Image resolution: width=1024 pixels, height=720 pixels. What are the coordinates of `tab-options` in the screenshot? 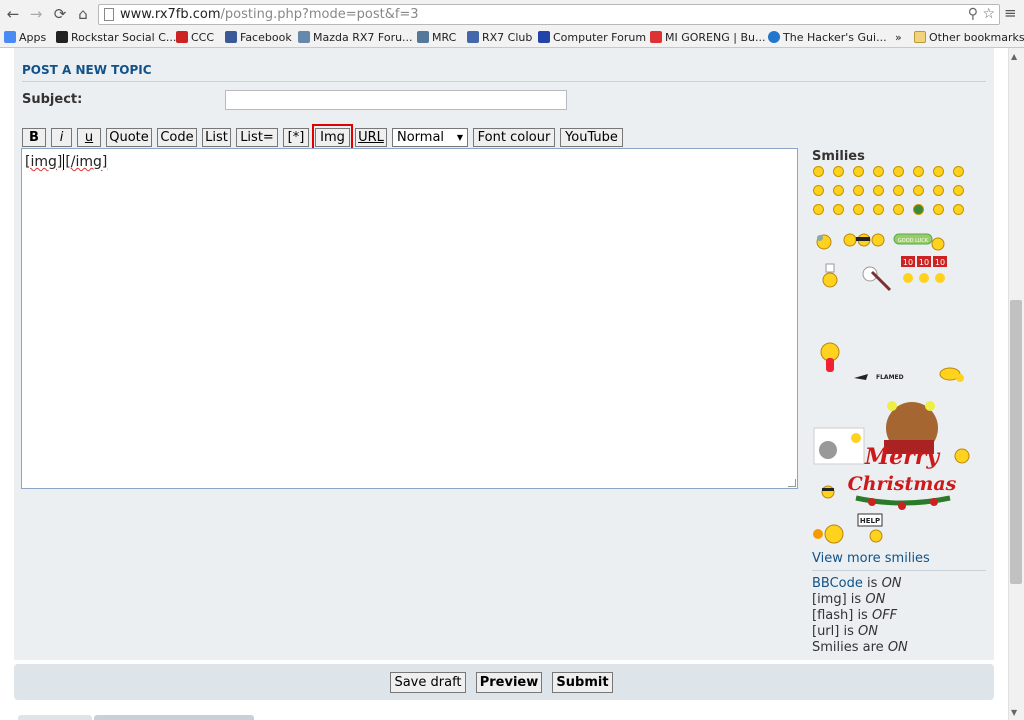 It's located at (55, 717).